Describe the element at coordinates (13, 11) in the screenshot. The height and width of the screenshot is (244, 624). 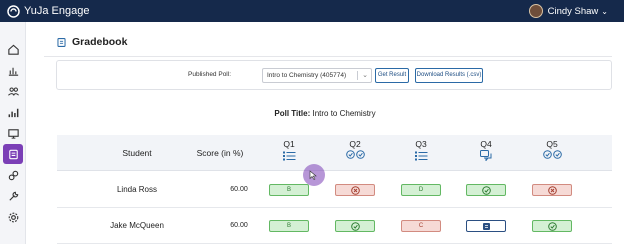
I see `yuja-logo-icon` at that location.